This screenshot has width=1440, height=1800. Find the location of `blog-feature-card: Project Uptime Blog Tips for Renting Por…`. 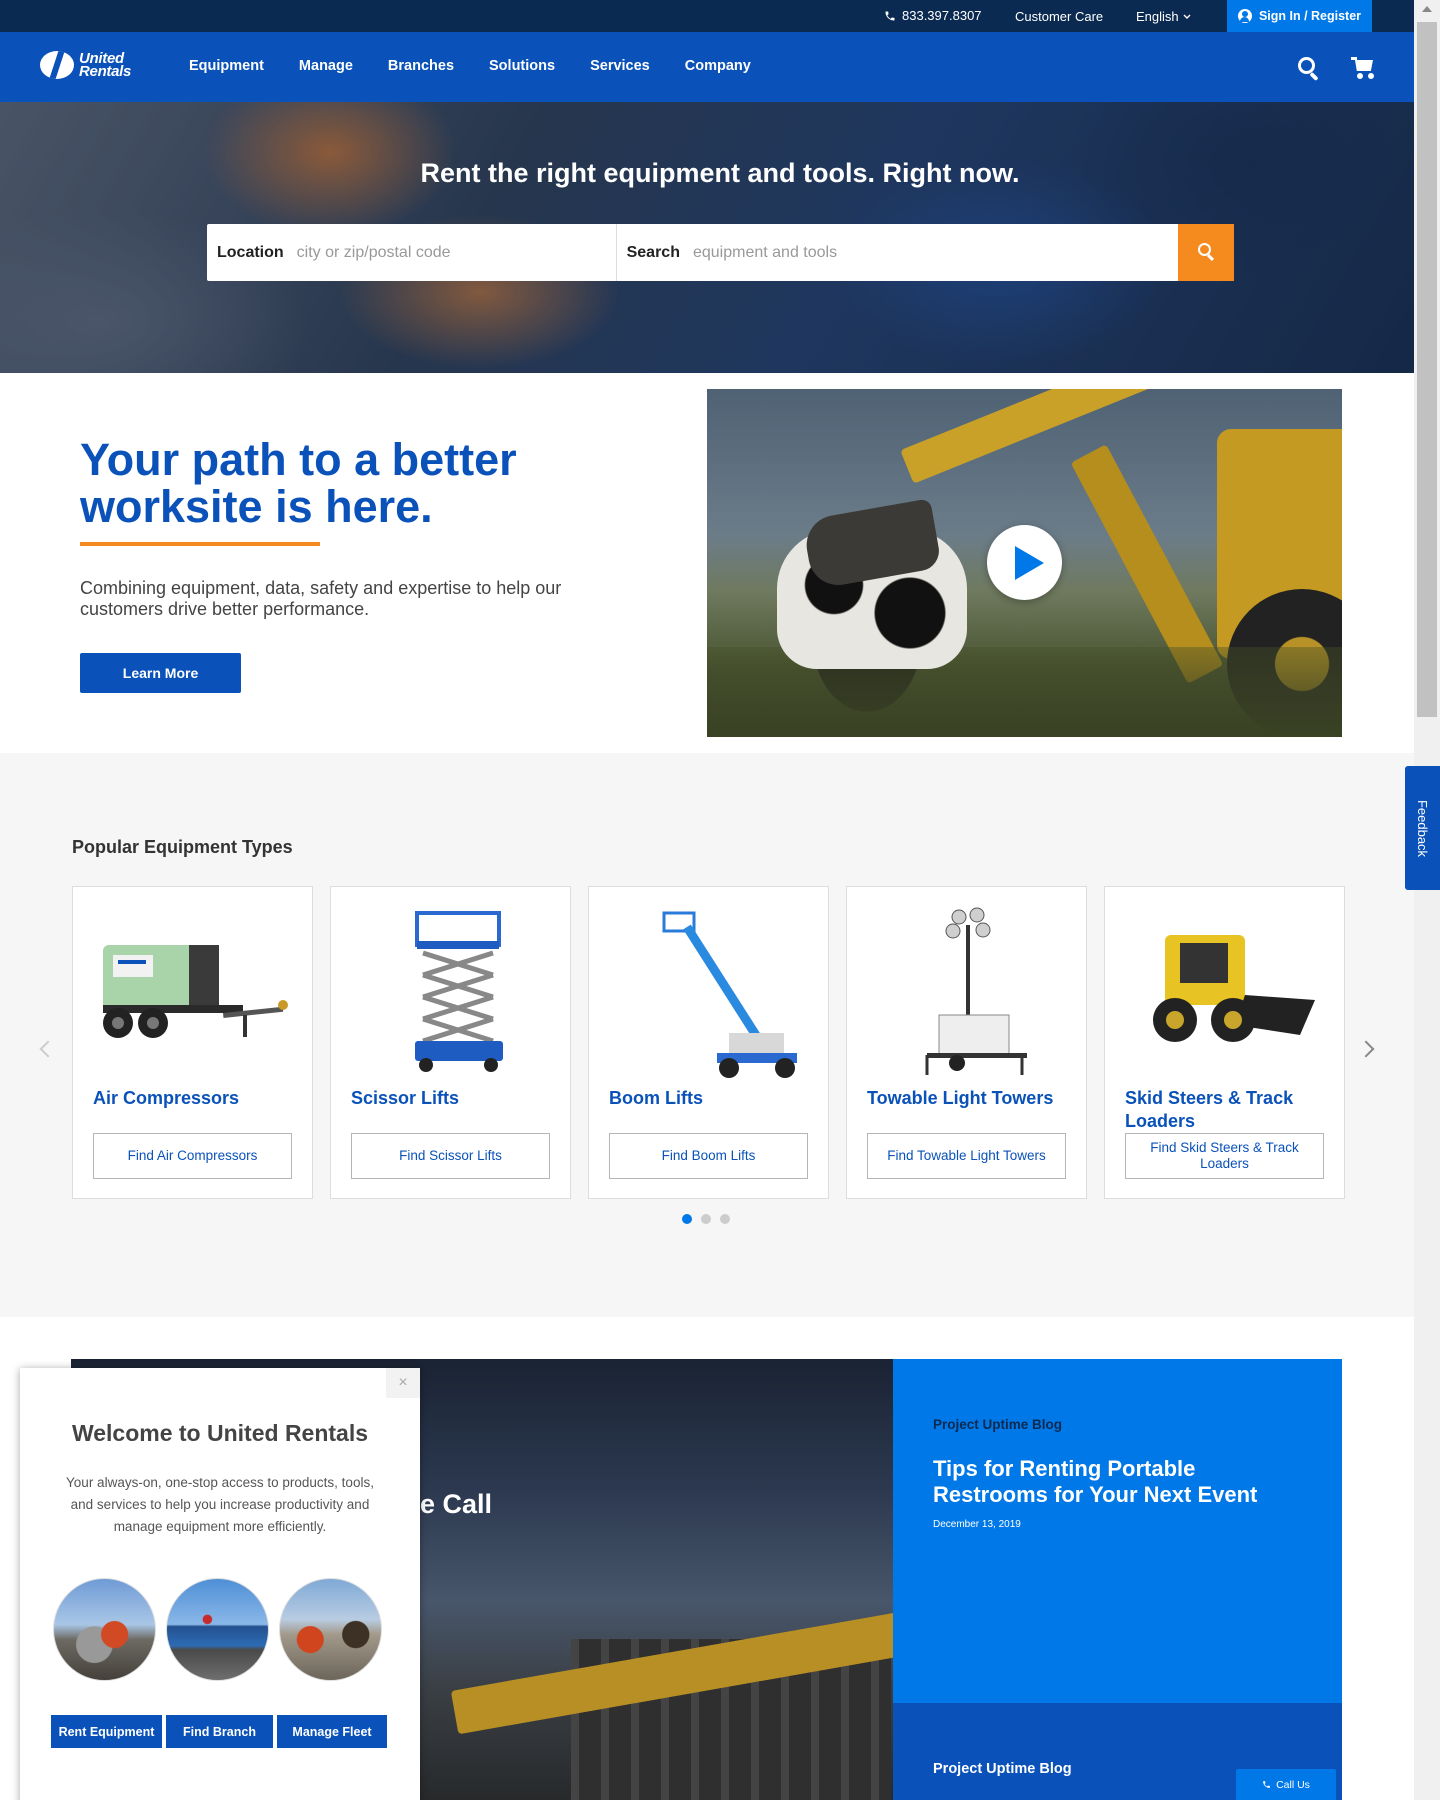

blog-feature-card: Project Uptime Blog Tips for Renting Por… is located at coordinates (1117, 1531).